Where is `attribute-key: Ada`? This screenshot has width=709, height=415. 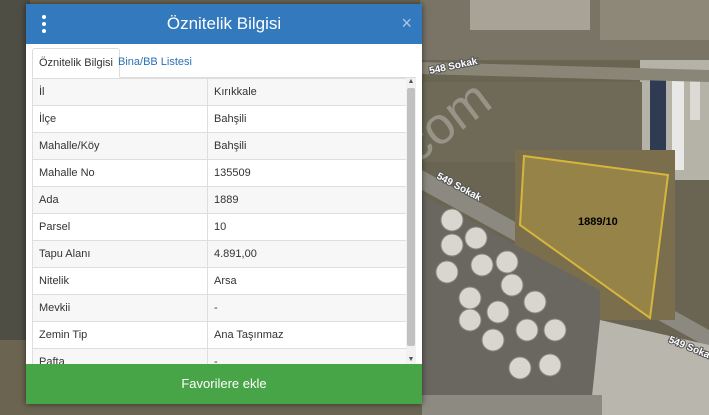
attribute-key: Ada is located at coordinates (120, 200).